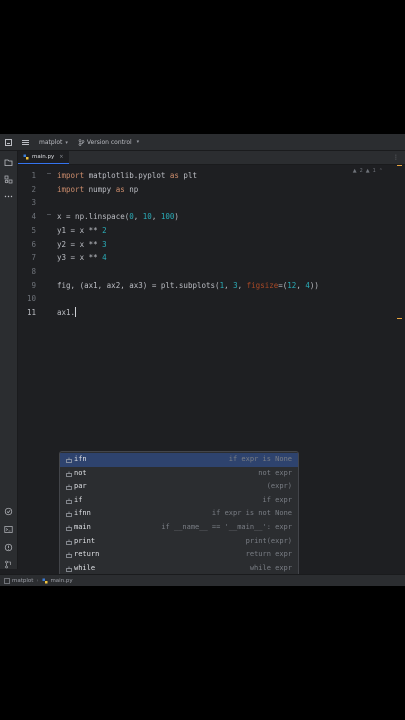 The height and width of the screenshot is (720, 405). I want to click on completion-hint: if expr, so click(277, 499).